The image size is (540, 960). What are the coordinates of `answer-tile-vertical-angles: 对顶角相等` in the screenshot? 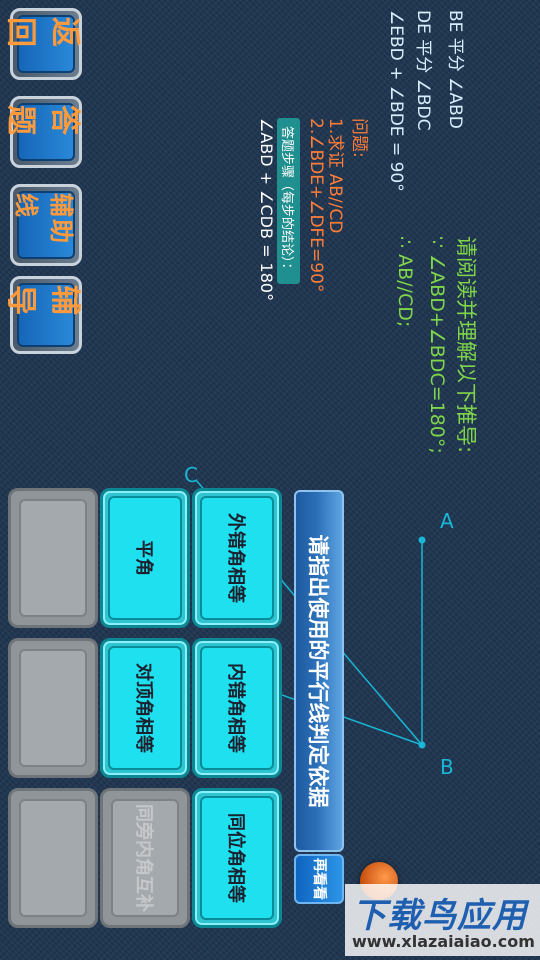 It's located at (145, 708).